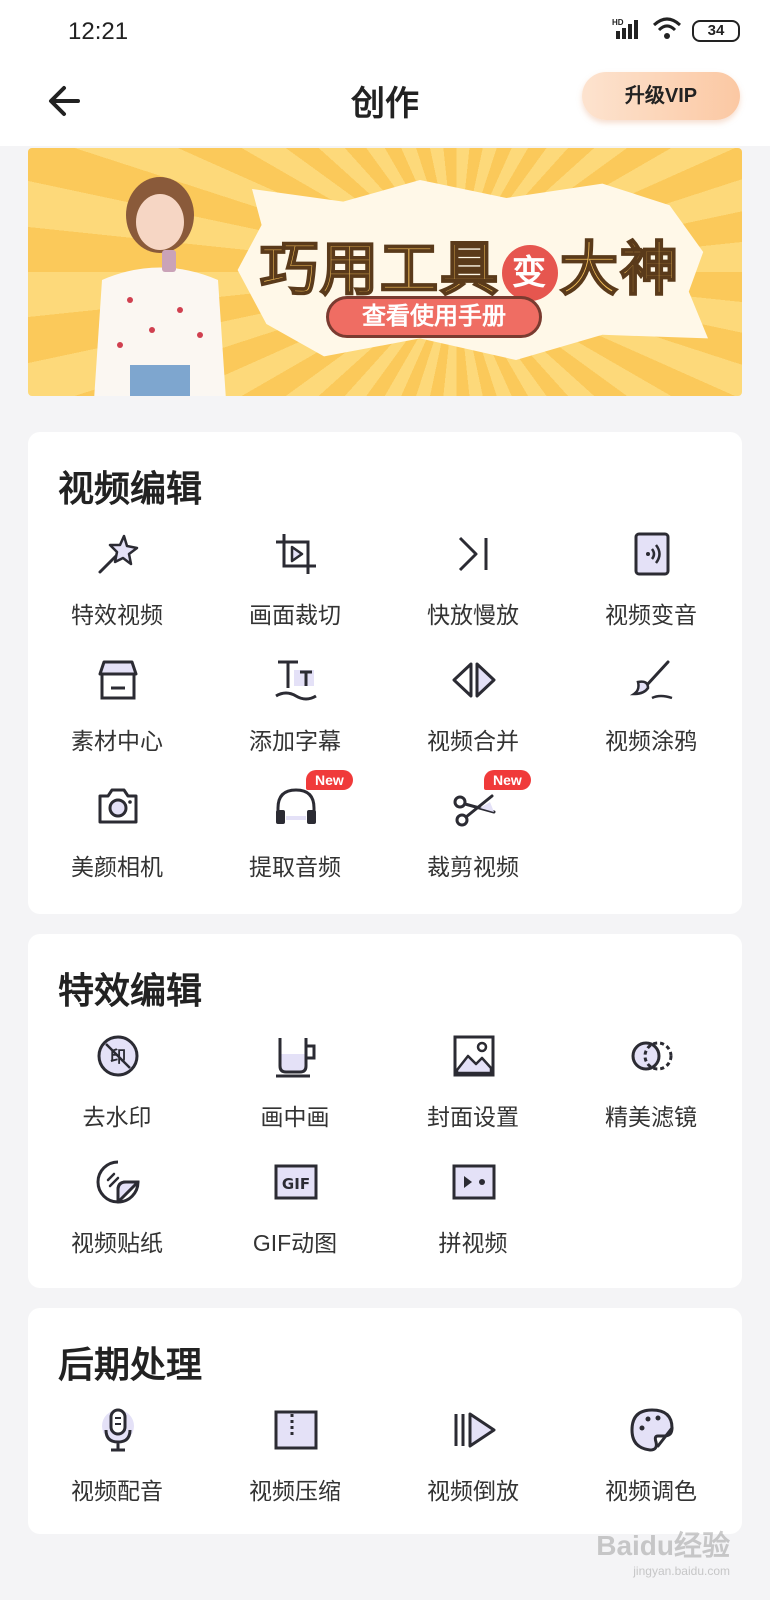 The image size is (770, 1600). What do you see at coordinates (118, 554) in the screenshot?
I see `magic-wand-icon` at bounding box center [118, 554].